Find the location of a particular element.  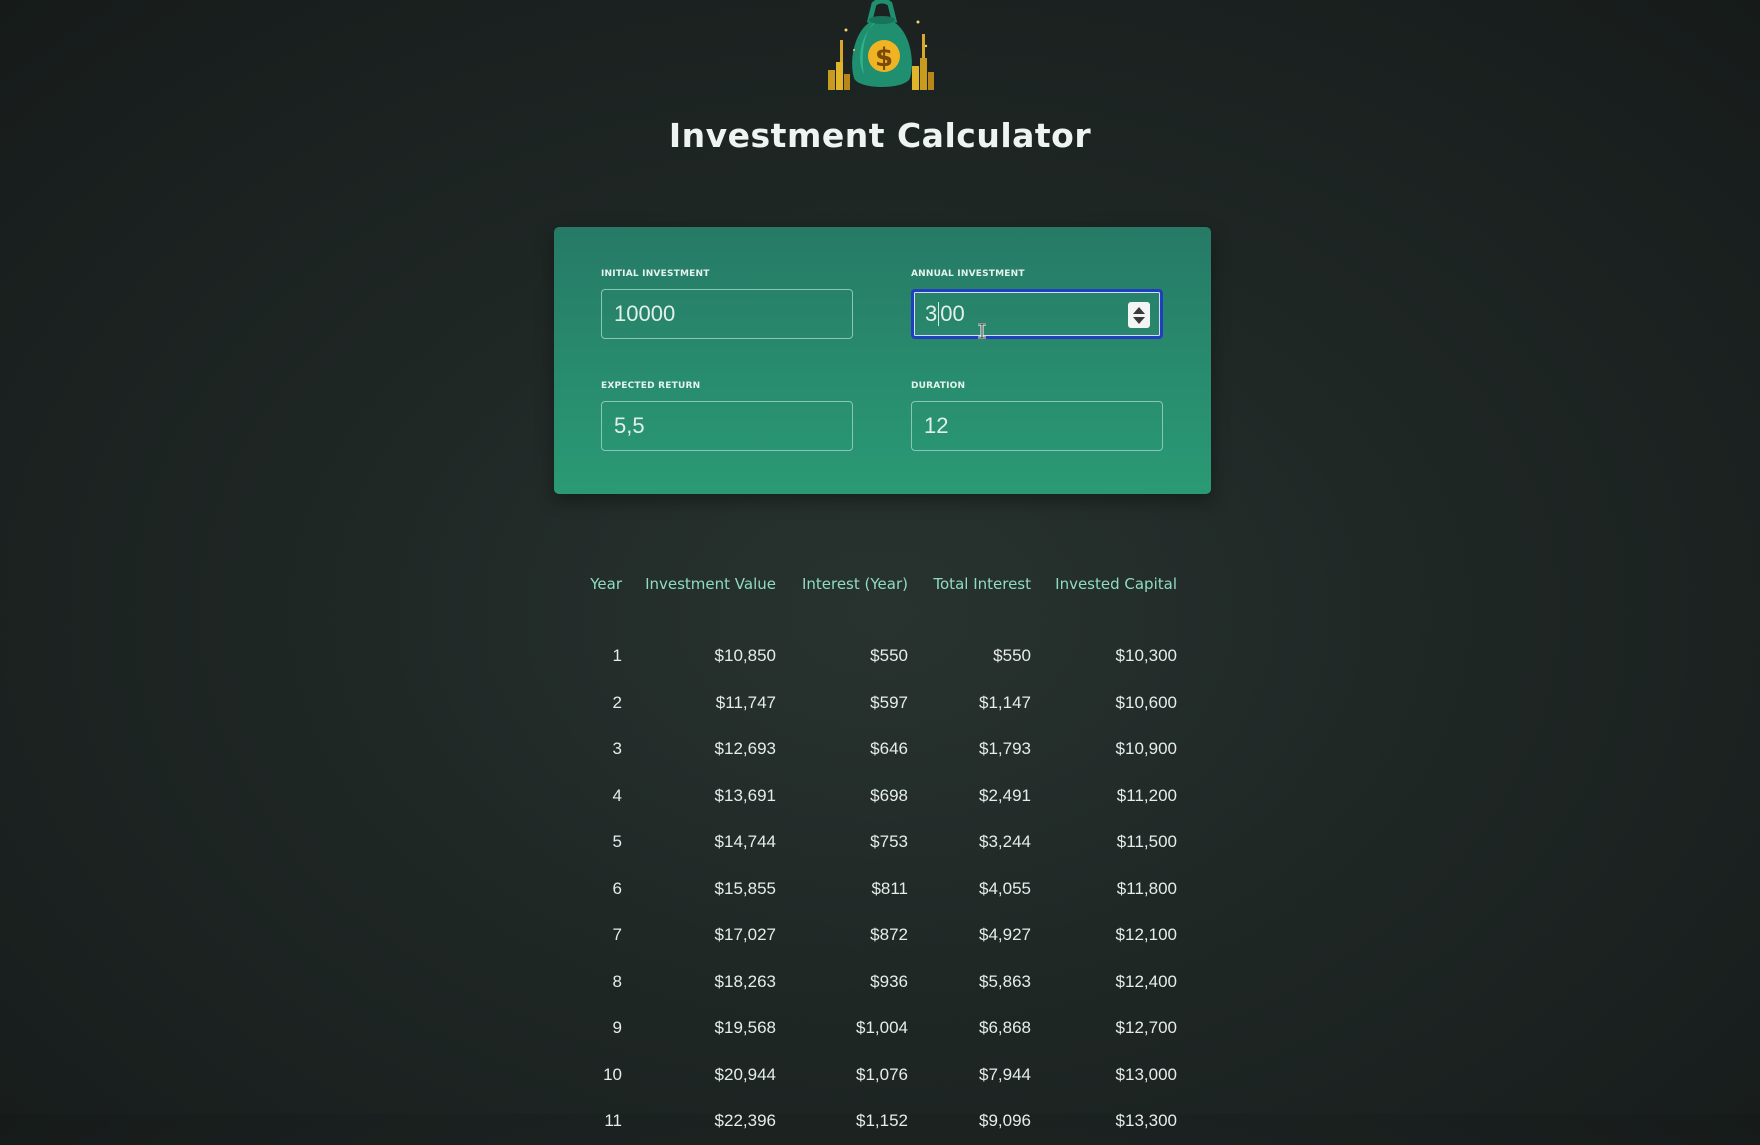

annual-investment-input: 3 00 is located at coordinates (1037, 314).